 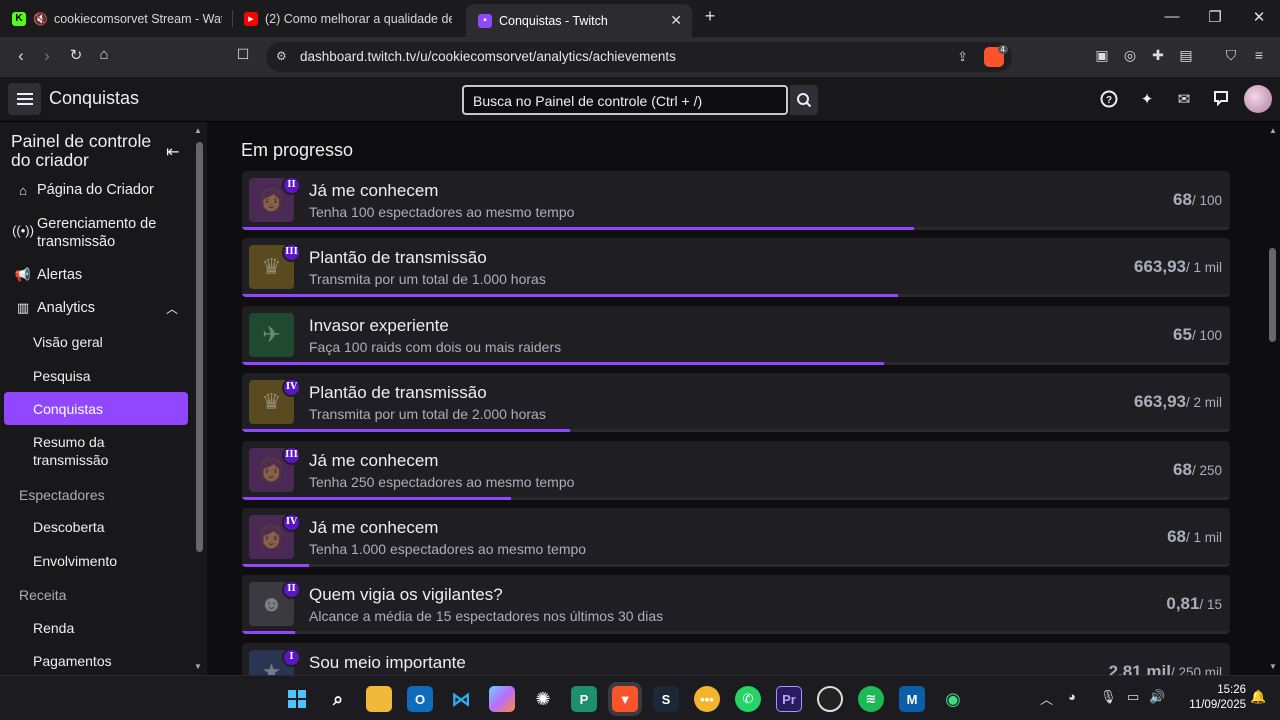 I want to click on microphone-icon: 🎙, so click(x=1108, y=697).